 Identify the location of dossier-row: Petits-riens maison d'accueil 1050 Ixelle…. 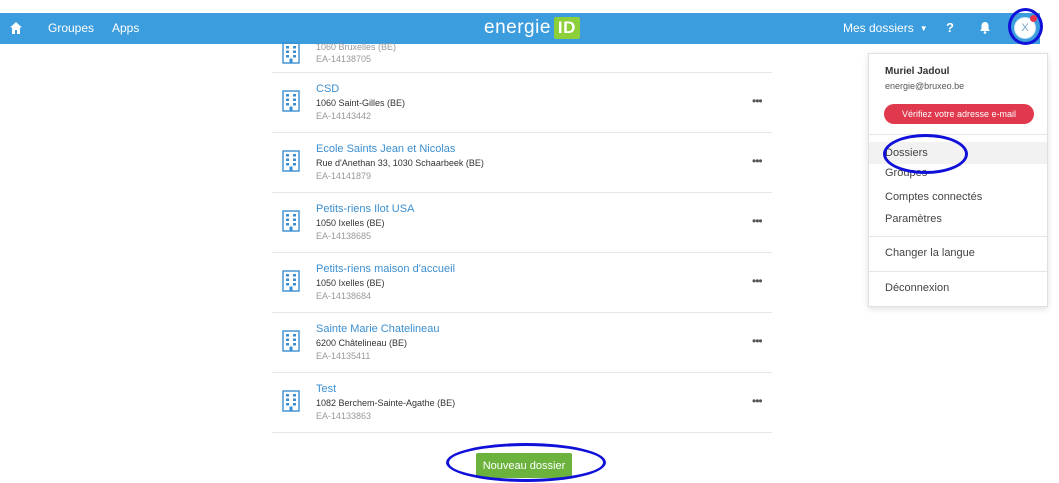
(522, 283).